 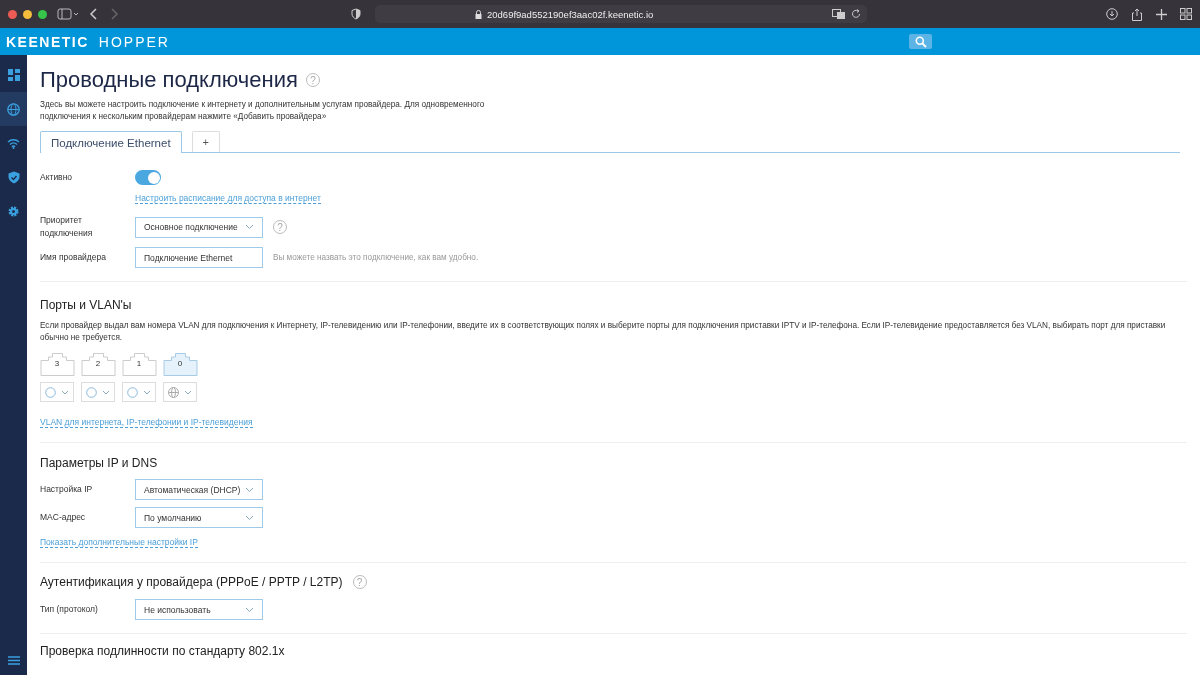 What do you see at coordinates (920, 41) in the screenshot?
I see `search-icon` at bounding box center [920, 41].